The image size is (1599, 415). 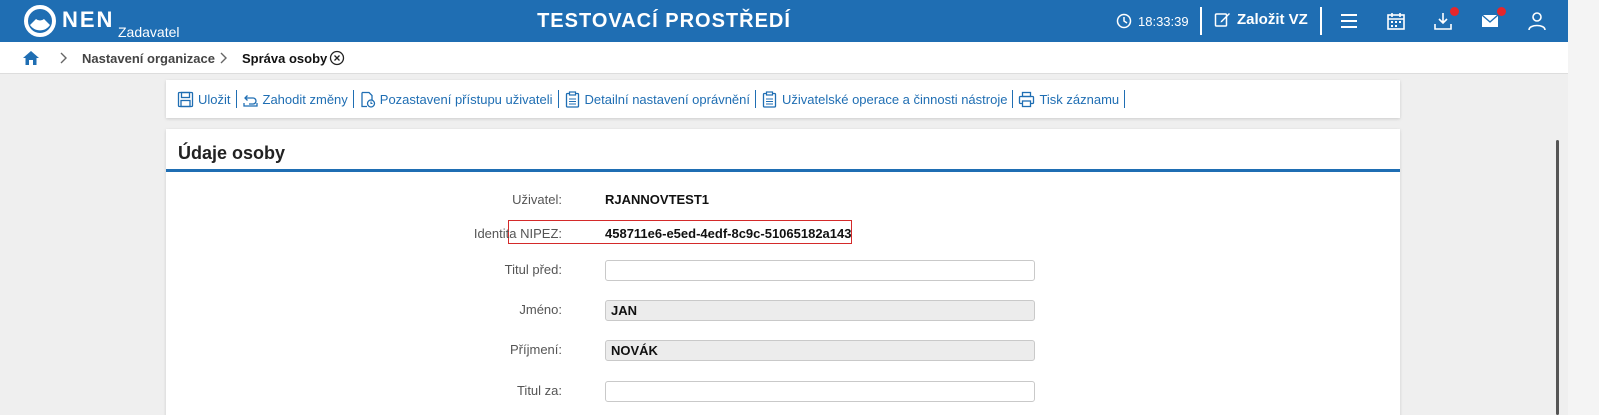 I want to click on user-operations-button: Uživatelské operace a činnosti nástroje, so click(x=884, y=99).